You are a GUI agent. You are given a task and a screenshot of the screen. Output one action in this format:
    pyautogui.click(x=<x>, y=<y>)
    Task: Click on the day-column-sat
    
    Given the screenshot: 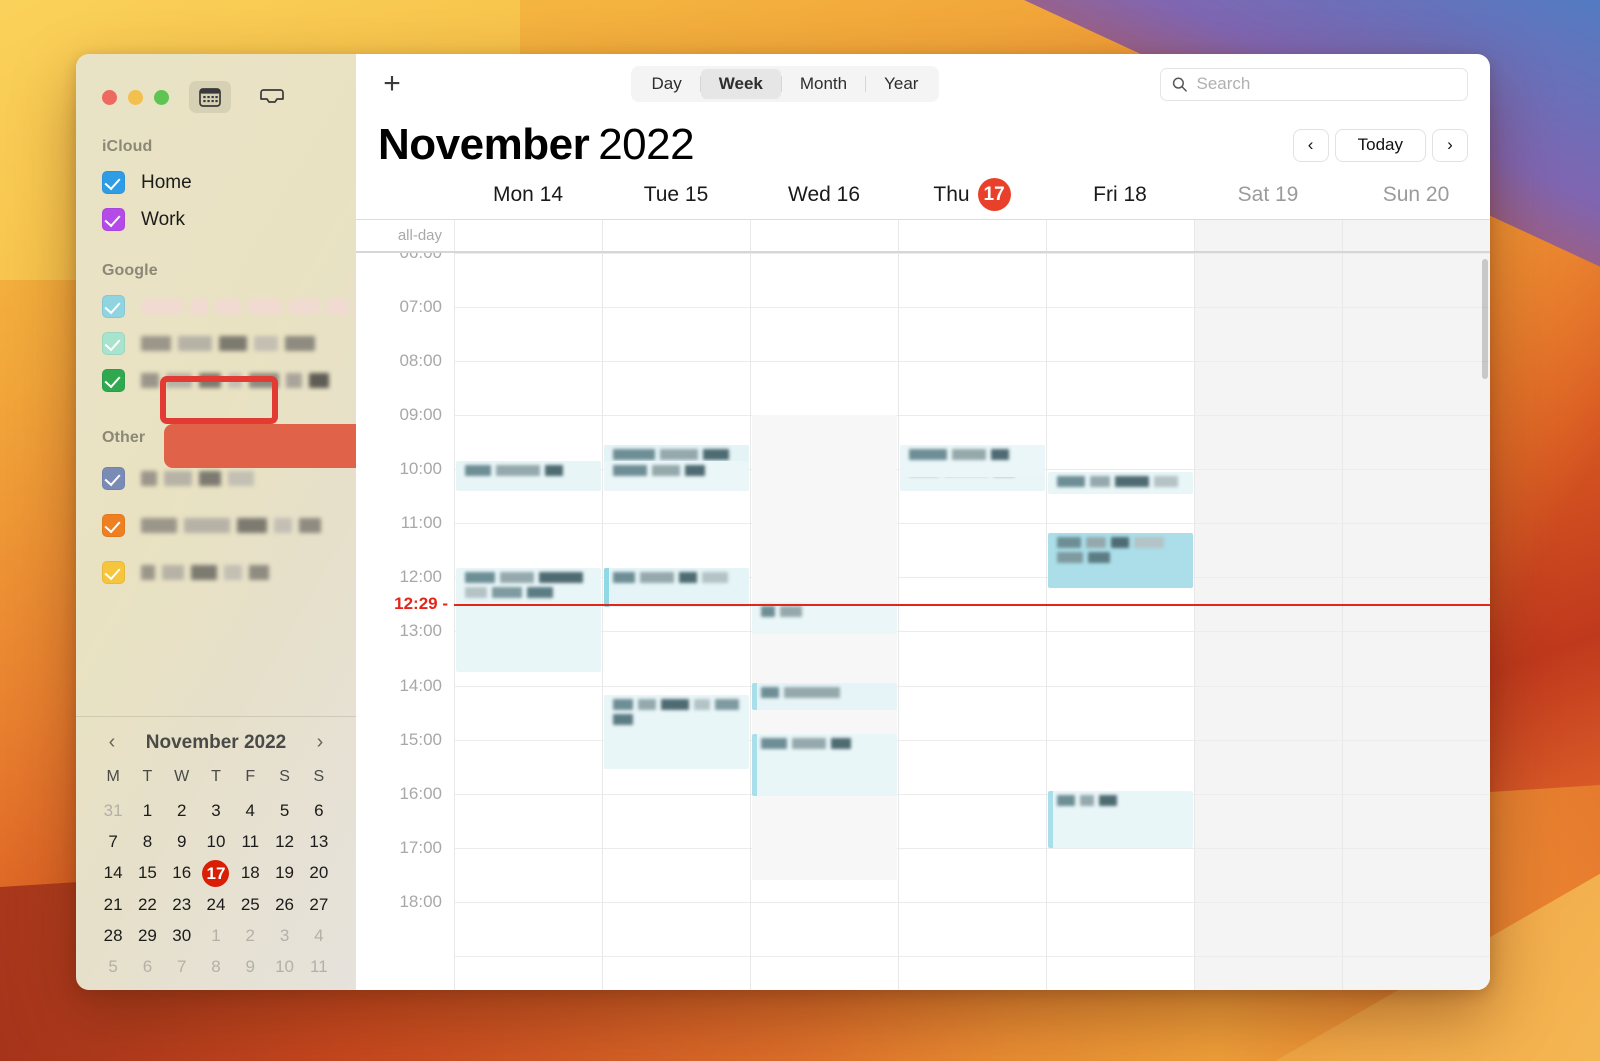 What is the action you would take?
    pyautogui.click(x=1268, y=621)
    